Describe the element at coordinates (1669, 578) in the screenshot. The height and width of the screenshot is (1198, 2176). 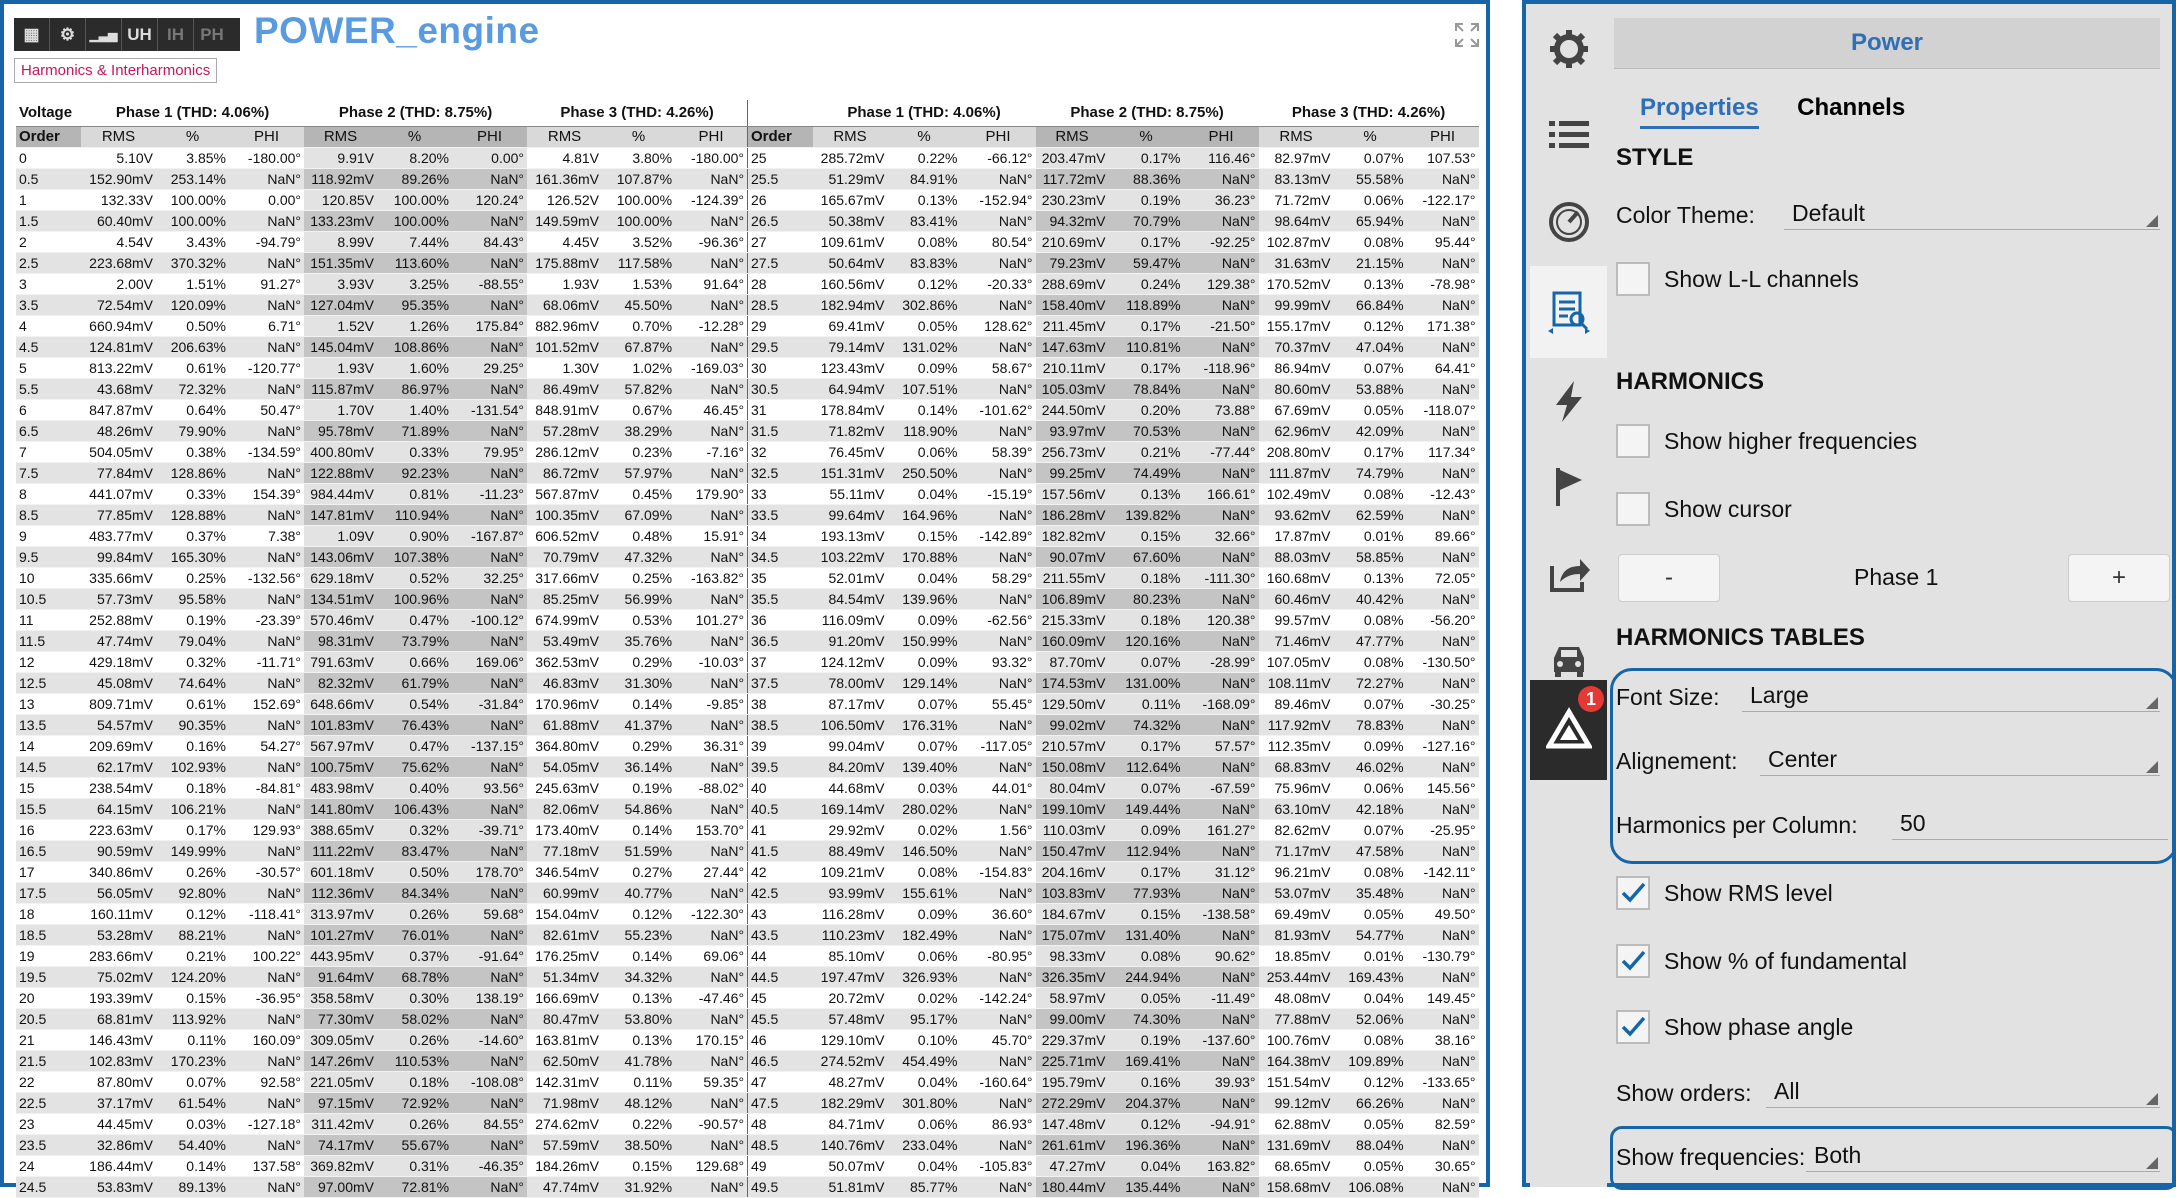
I see `phase-decrement-button: -` at that location.